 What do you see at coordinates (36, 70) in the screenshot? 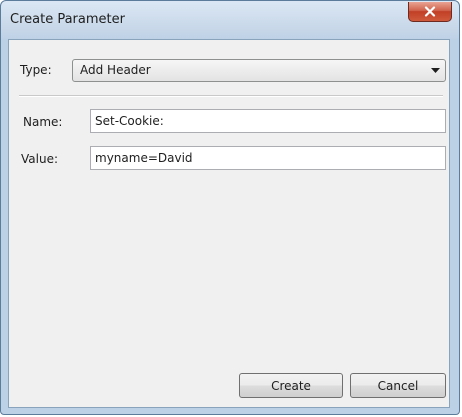
I see `type-label: Type:` at bounding box center [36, 70].